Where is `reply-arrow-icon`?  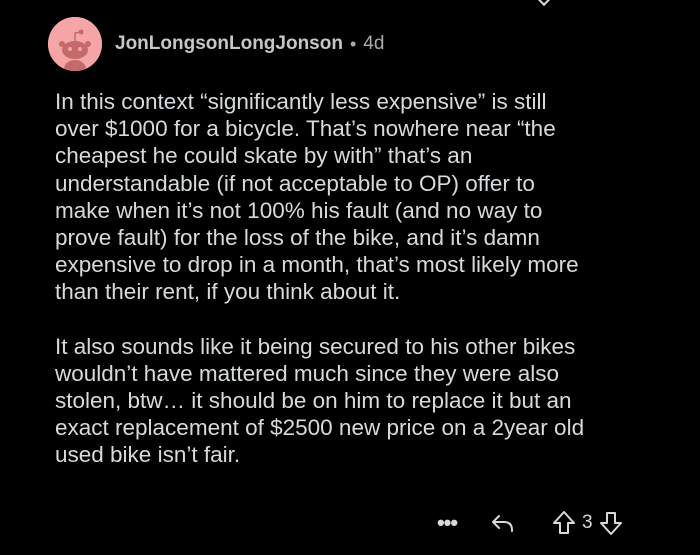
reply-arrow-icon is located at coordinates (502, 523).